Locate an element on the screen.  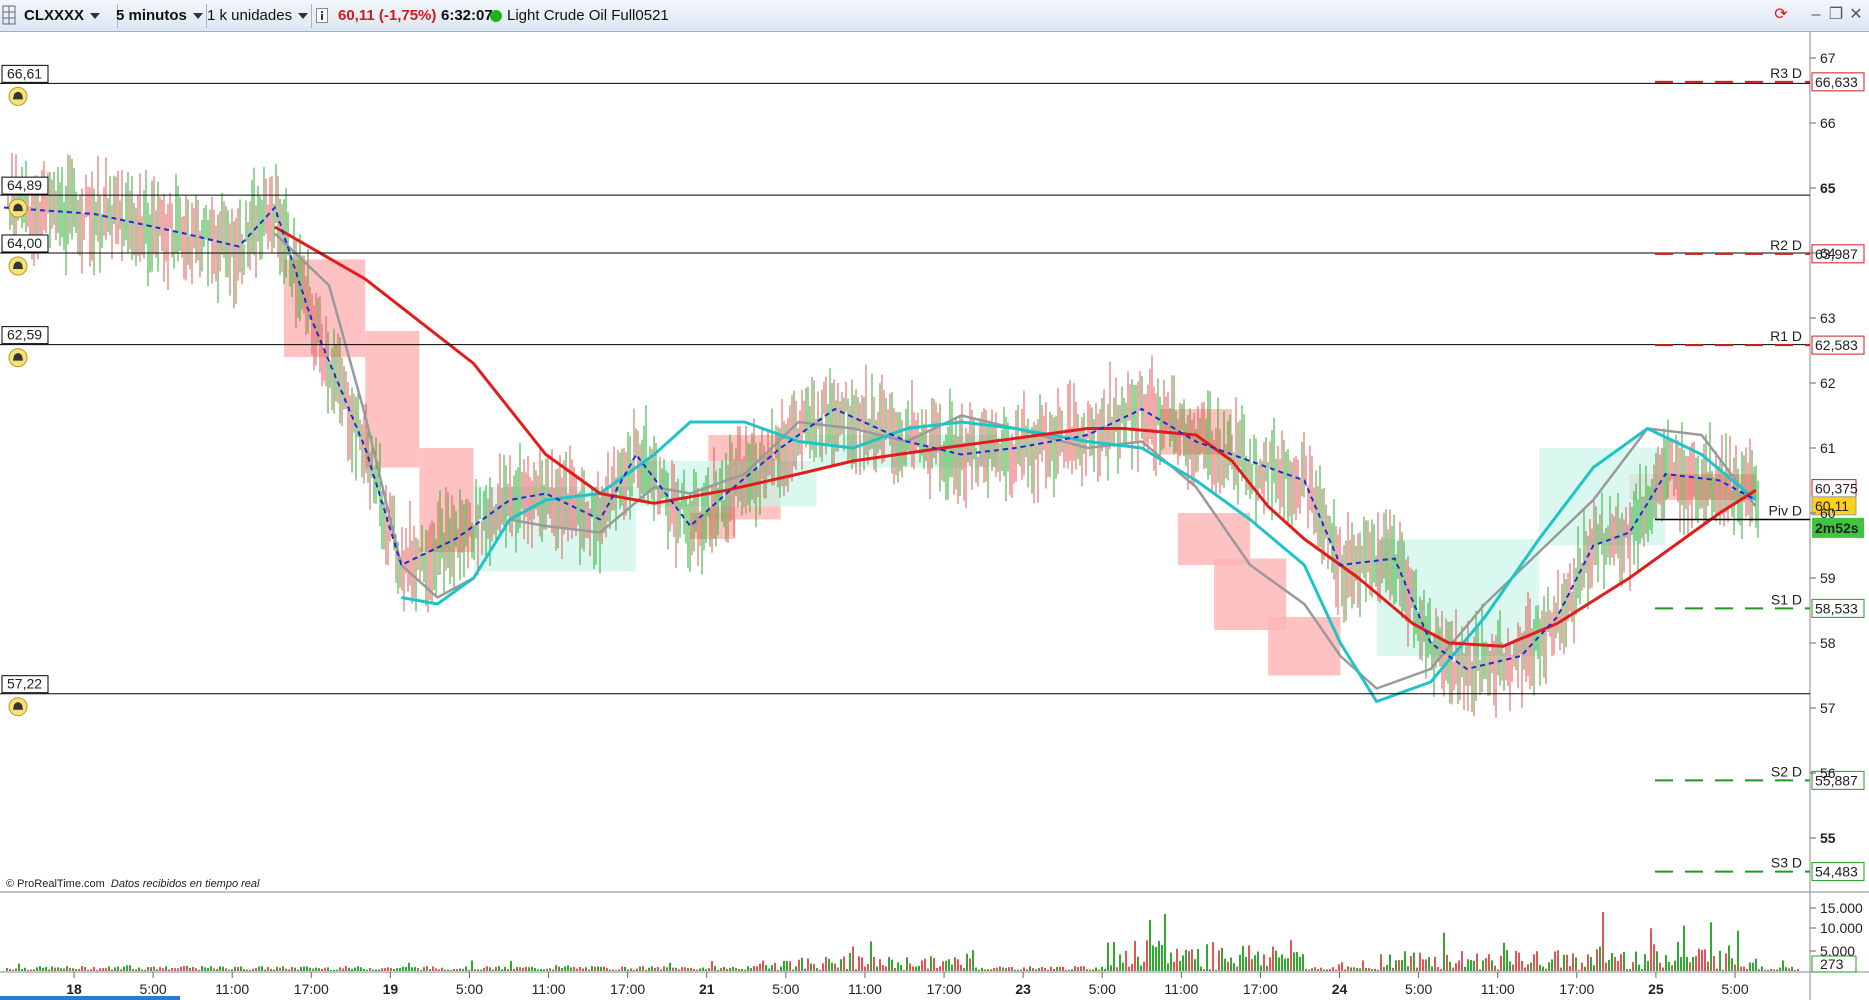
units-dropdown: 1 k unidades is located at coordinates (259, 16).